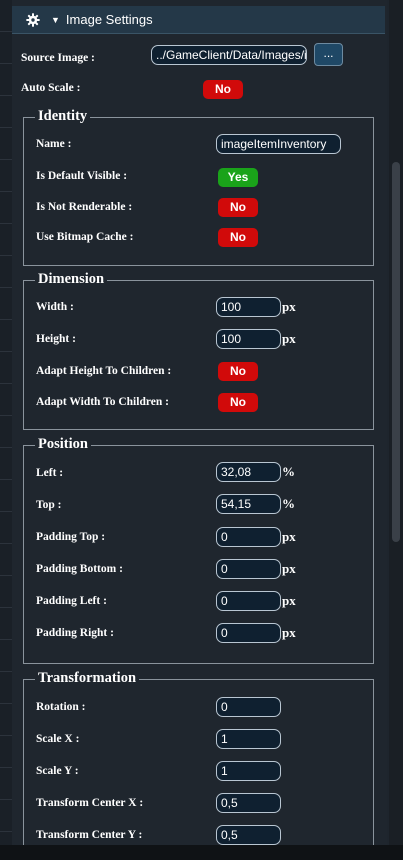 The image size is (403, 860). What do you see at coordinates (289, 632) in the screenshot?
I see `padding-right-unit: px` at bounding box center [289, 632].